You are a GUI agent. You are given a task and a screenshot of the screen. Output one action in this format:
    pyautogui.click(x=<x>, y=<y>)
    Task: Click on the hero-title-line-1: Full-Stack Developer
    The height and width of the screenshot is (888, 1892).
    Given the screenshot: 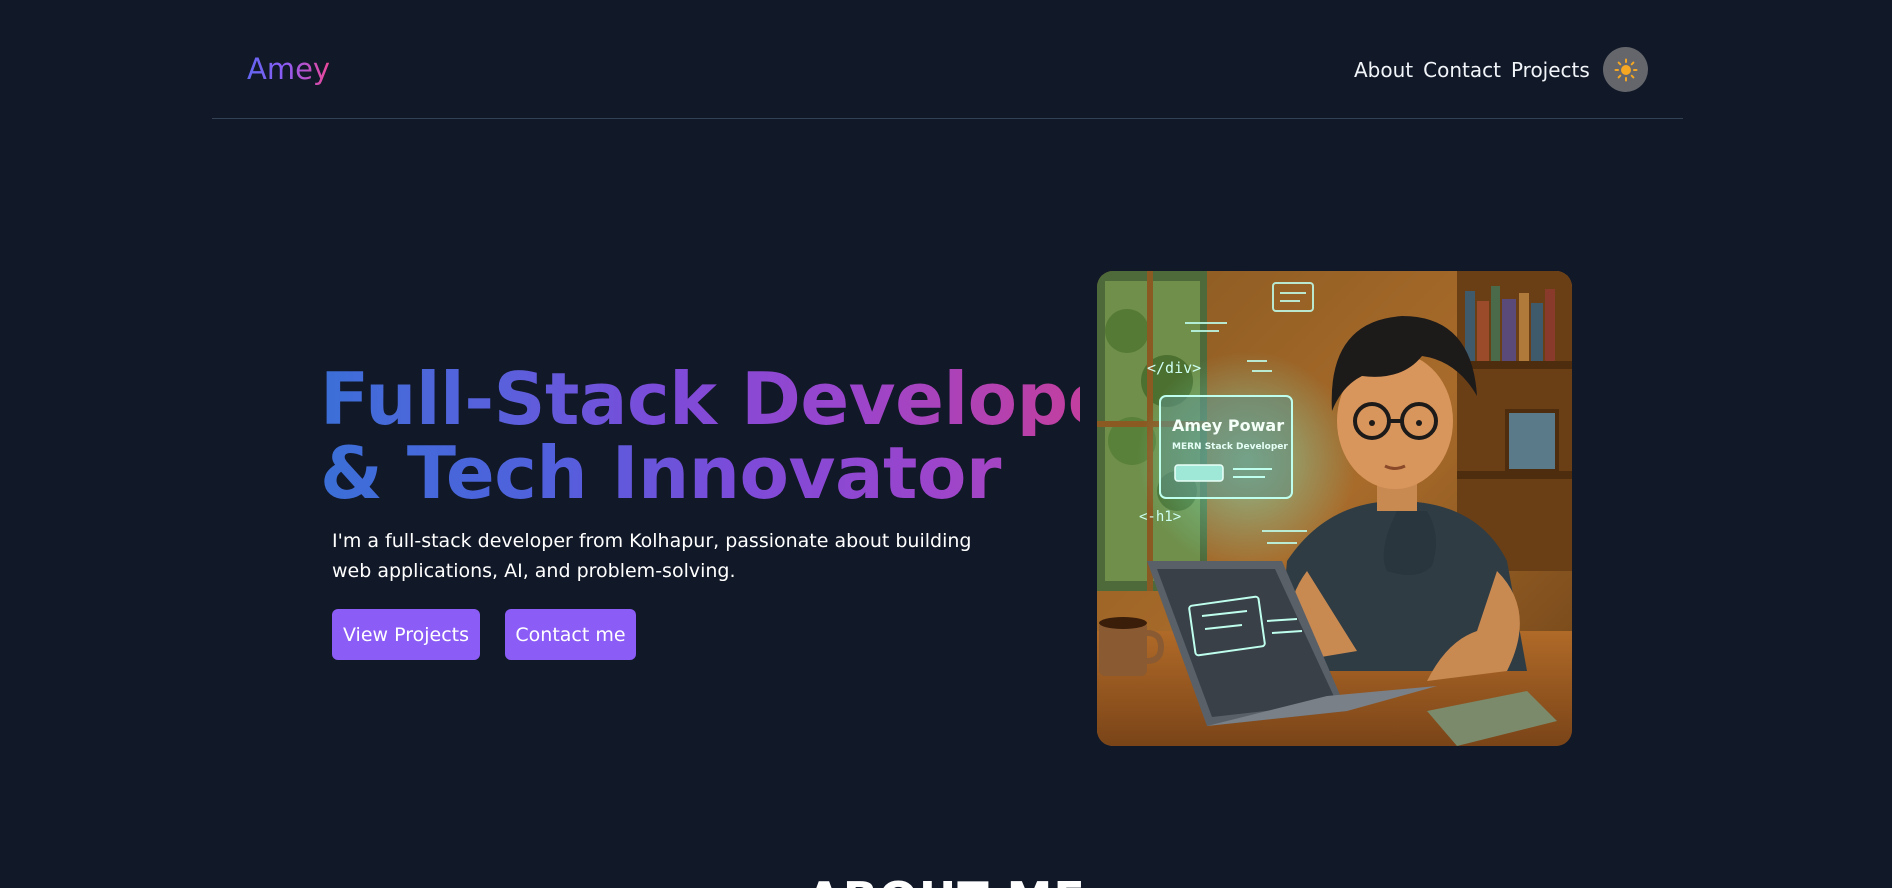 What is the action you would take?
    pyautogui.click(x=735, y=399)
    